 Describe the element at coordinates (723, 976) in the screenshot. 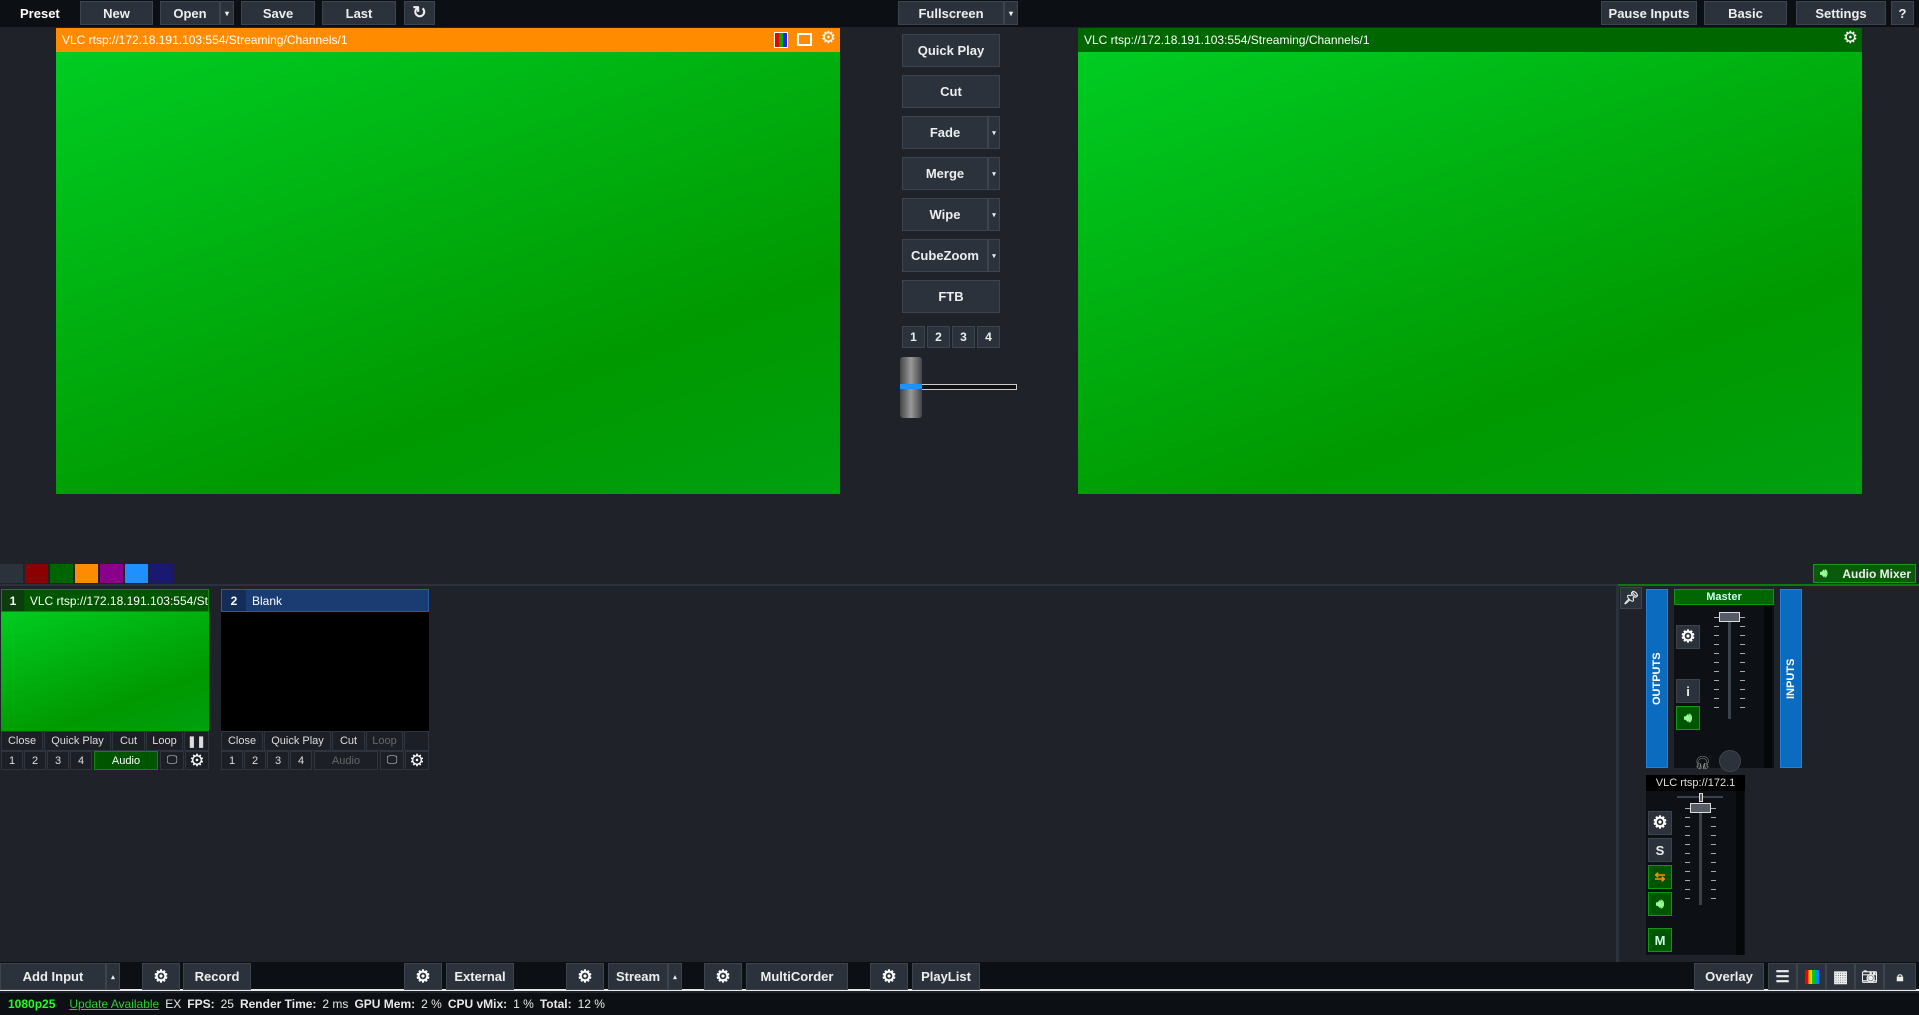

I see `multicorder-settings-gear-icon` at that location.